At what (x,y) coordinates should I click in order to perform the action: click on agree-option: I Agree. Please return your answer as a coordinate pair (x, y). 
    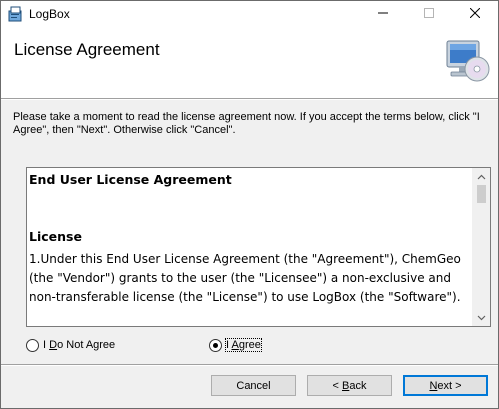
    Looking at the image, I should click on (235, 345).